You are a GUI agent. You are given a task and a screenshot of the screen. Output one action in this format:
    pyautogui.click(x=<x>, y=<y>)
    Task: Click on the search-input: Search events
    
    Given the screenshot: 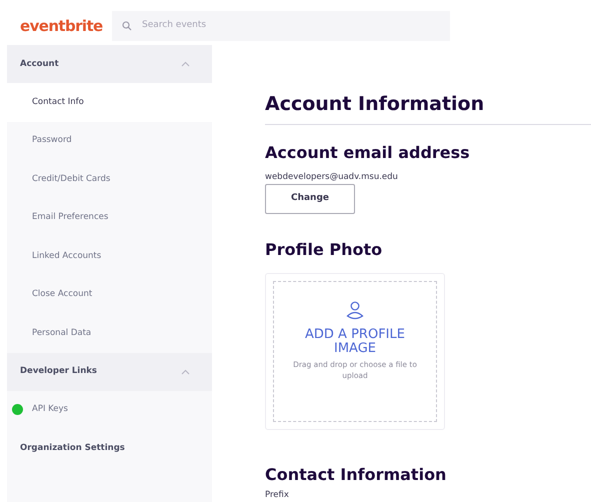 What is the action you would take?
    pyautogui.click(x=280, y=26)
    